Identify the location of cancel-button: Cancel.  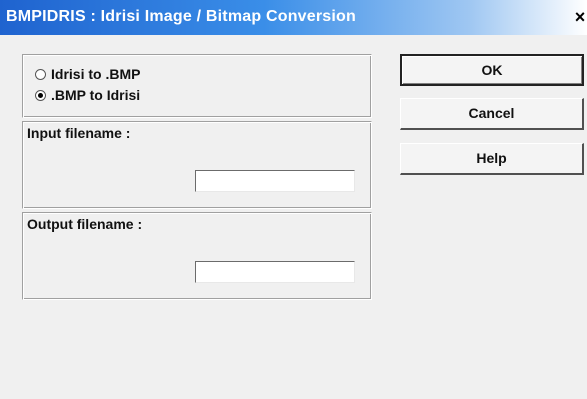
(492, 114).